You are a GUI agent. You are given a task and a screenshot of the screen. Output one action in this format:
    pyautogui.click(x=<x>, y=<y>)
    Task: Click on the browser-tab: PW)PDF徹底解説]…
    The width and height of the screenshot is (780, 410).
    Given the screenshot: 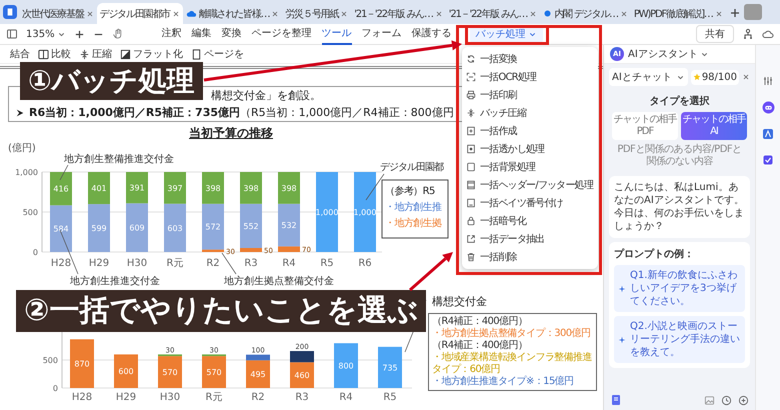 What is the action you would take?
    pyautogui.click(x=678, y=13)
    